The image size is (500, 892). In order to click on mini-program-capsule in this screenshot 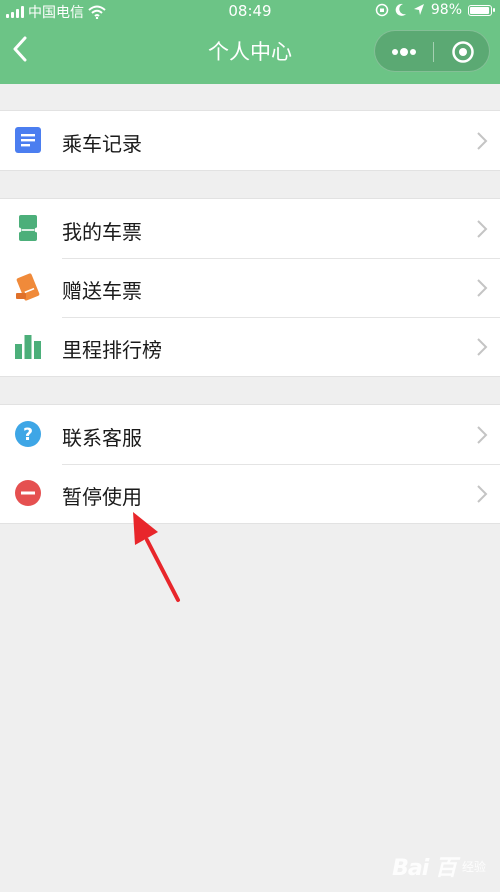, I will do `click(432, 51)`.